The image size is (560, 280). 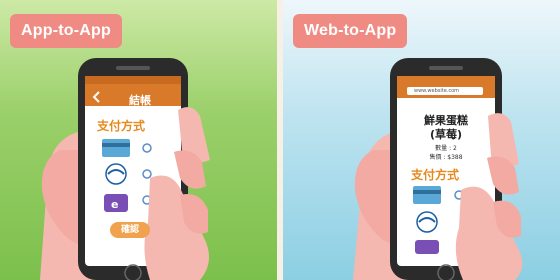 I want to click on product-variant: (草莓), so click(x=446, y=134).